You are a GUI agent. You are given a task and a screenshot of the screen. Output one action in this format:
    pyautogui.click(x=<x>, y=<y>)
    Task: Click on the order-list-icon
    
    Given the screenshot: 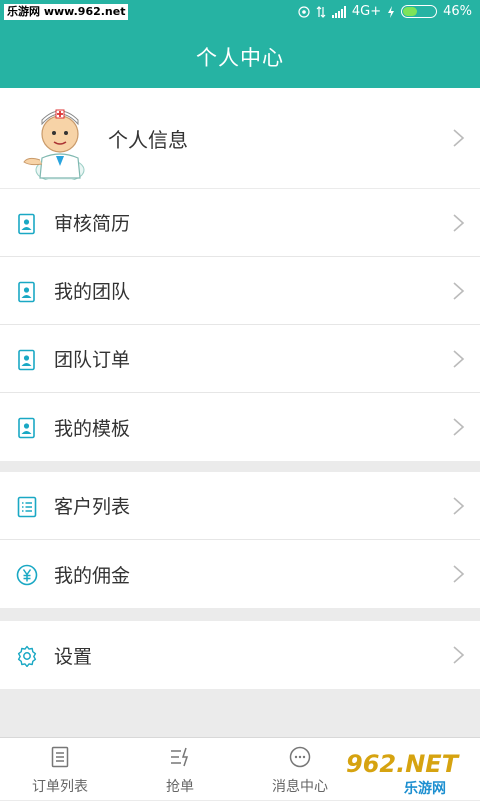 What is the action you would take?
    pyautogui.click(x=60, y=757)
    